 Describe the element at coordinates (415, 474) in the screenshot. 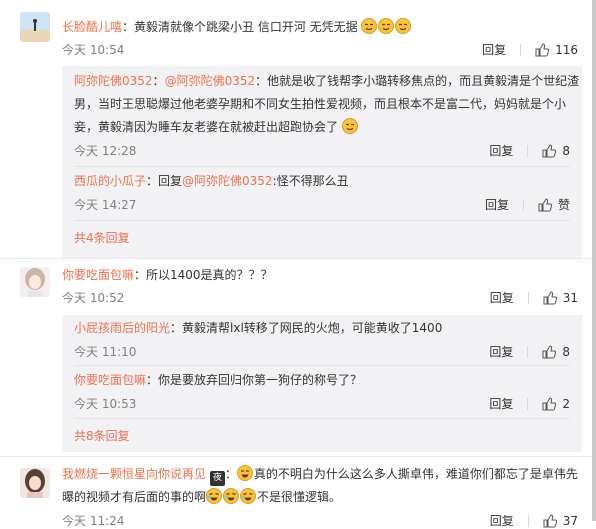

I see `comment-body-line-1: 真的不明白为什么这么多人撕卓伟，难道你们都忘了是卓伟先` at that location.